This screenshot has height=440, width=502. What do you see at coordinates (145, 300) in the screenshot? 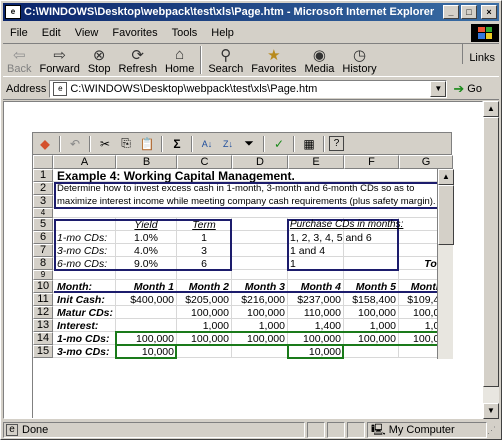
I see `init-cash-value: $400,000` at bounding box center [145, 300].